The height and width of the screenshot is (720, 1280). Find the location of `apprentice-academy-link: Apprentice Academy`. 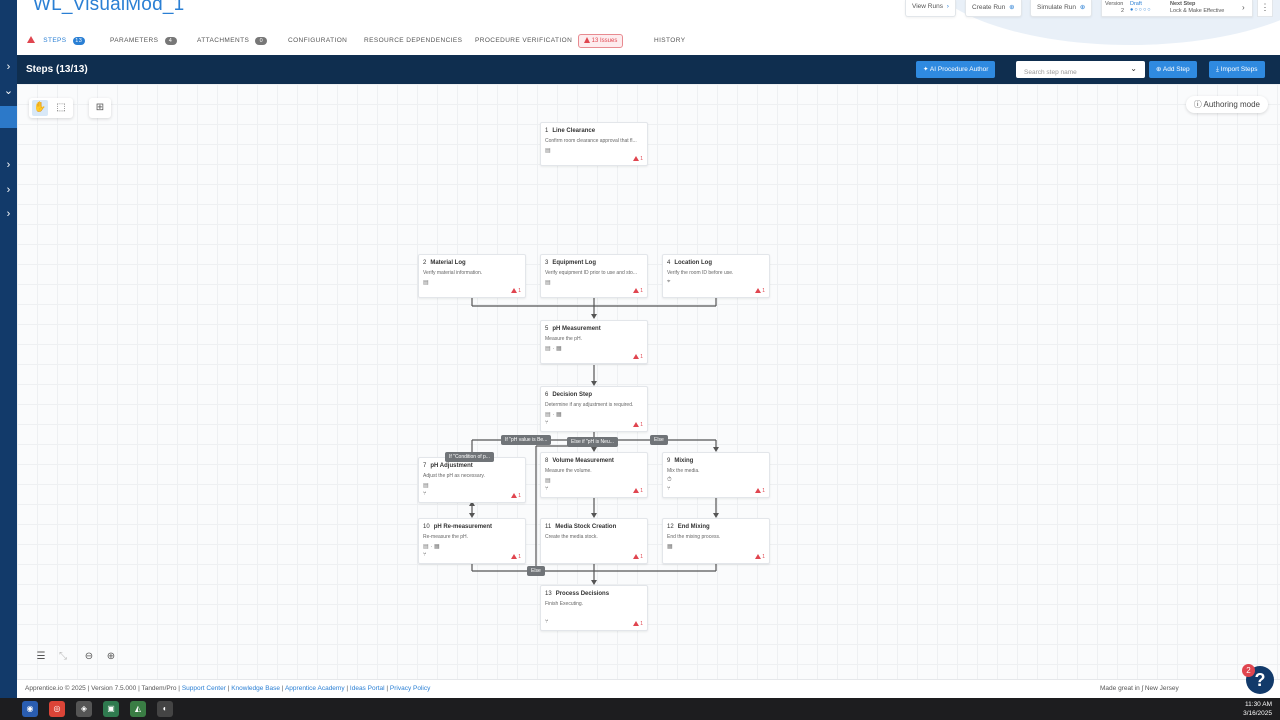

apprentice-academy-link: Apprentice Academy is located at coordinates (315, 688).